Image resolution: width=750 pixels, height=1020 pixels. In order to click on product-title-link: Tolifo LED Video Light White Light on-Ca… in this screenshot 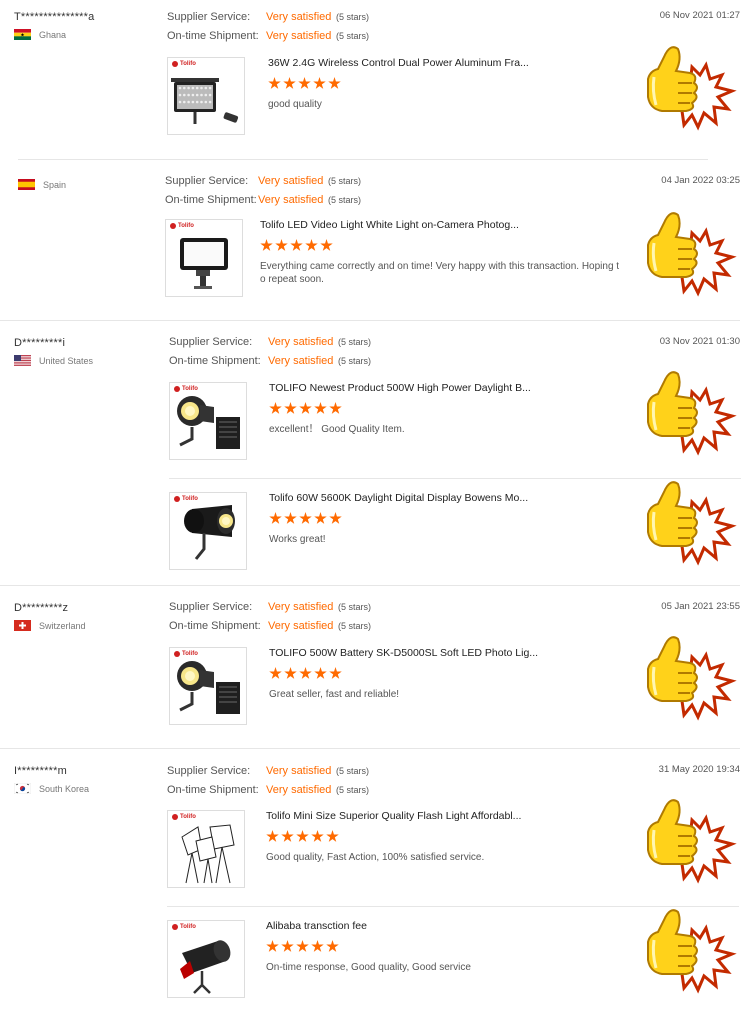, I will do `click(389, 225)`.